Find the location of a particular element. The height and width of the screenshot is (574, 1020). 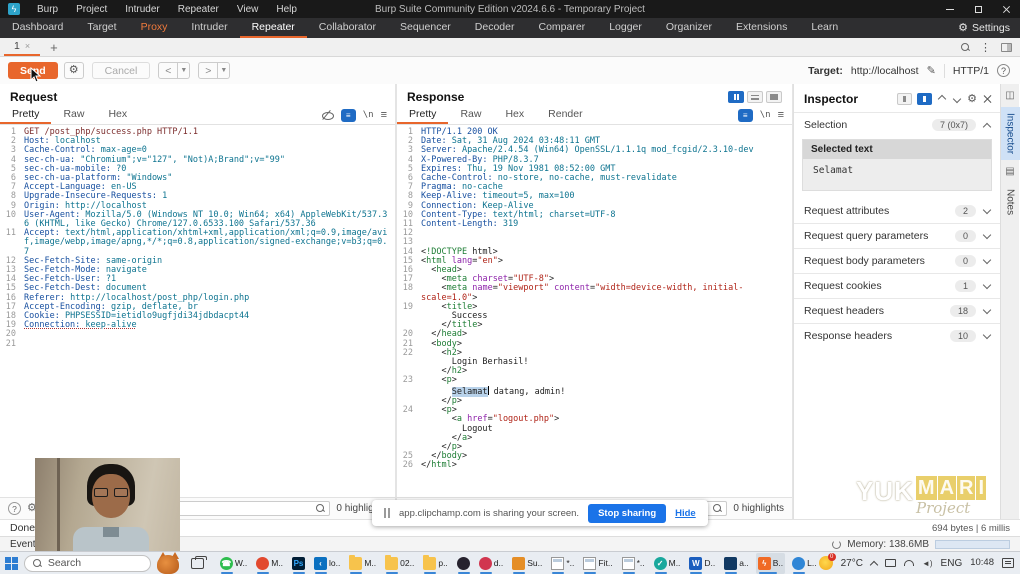

history-forward-control: > ▼ is located at coordinates (214, 70).